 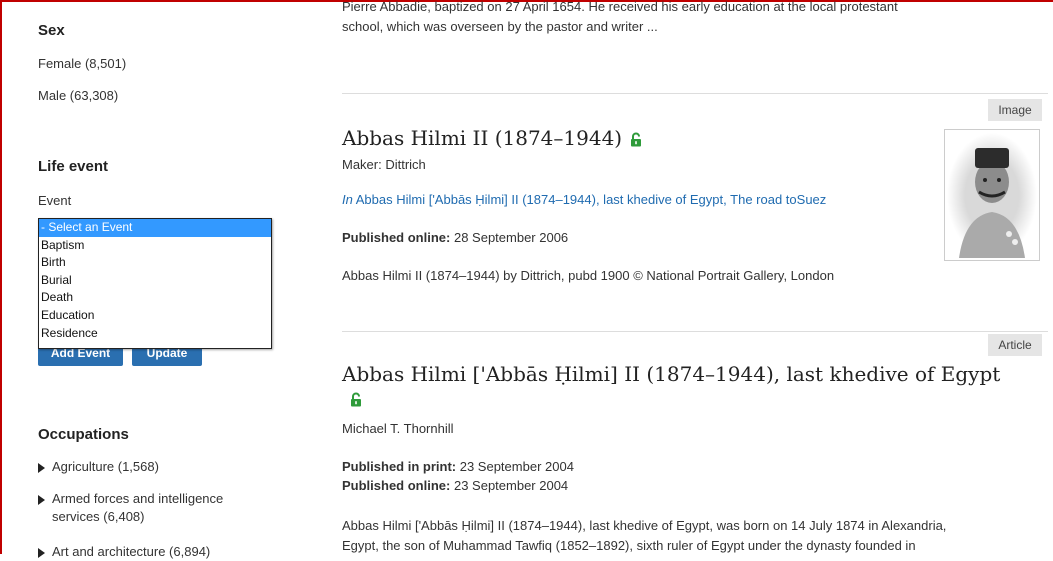 What do you see at coordinates (458, 466) in the screenshot?
I see `result-published-print: Published in print: 23 September 2004` at bounding box center [458, 466].